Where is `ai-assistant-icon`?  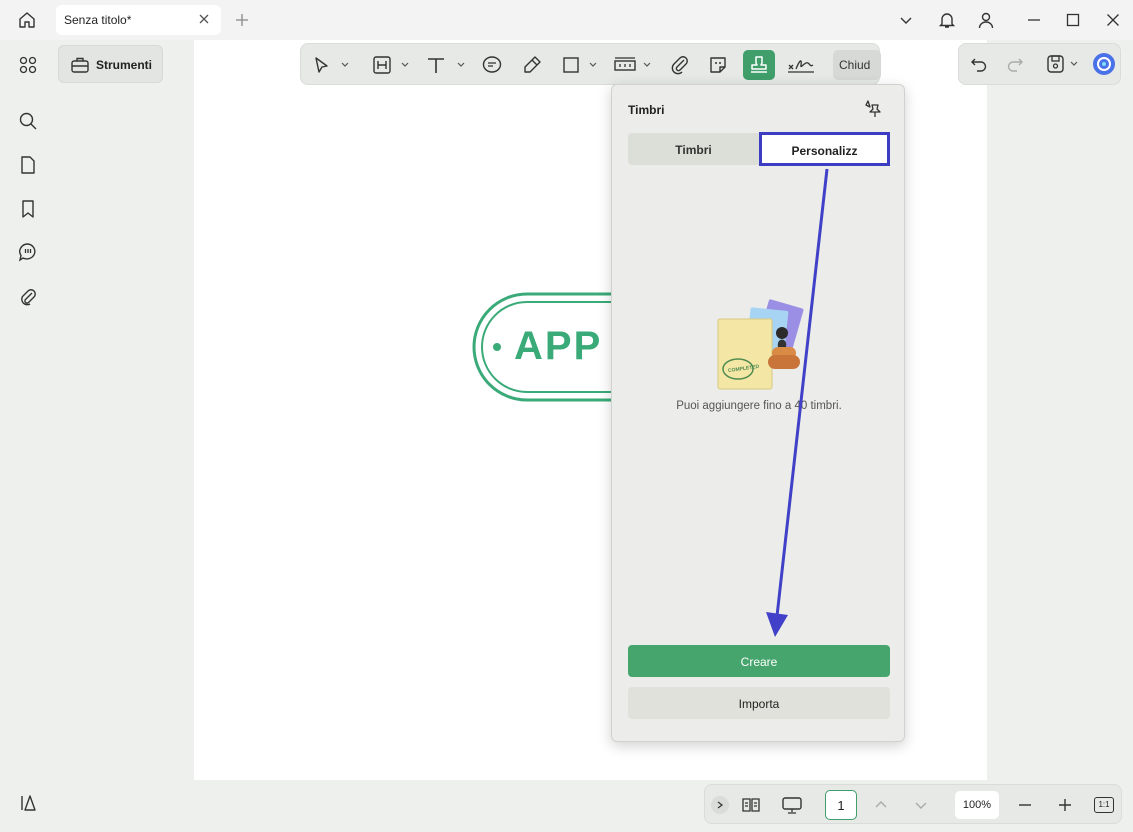
ai-assistant-icon is located at coordinates (1104, 64).